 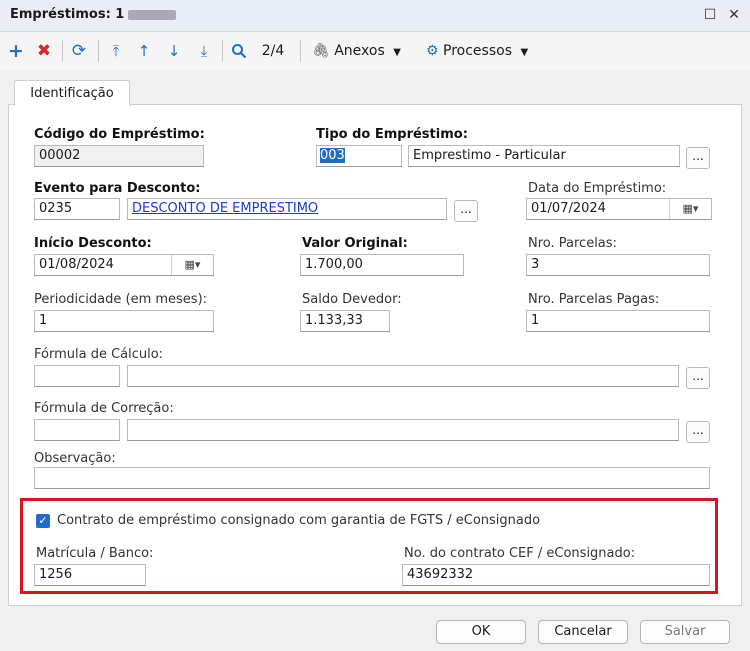 What do you see at coordinates (345, 321) in the screenshot?
I see `saldo-field: 1.133,33` at bounding box center [345, 321].